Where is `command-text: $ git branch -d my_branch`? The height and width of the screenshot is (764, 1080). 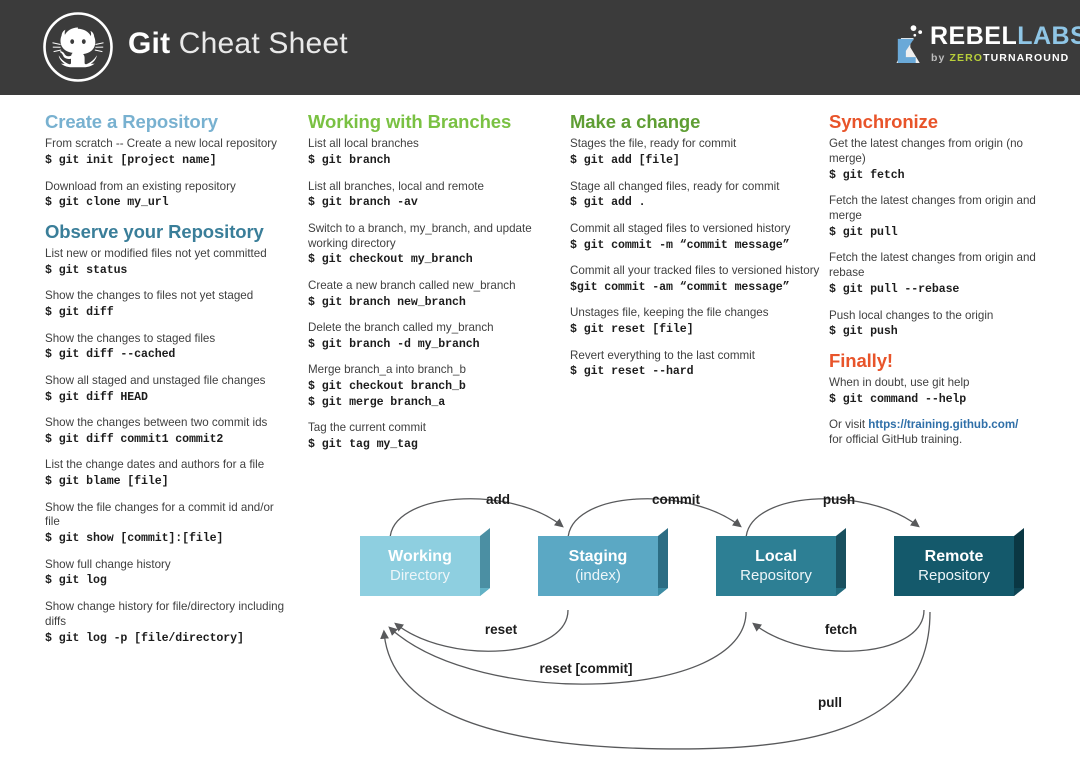 command-text: $ git branch -d my_branch is located at coordinates (433, 344).